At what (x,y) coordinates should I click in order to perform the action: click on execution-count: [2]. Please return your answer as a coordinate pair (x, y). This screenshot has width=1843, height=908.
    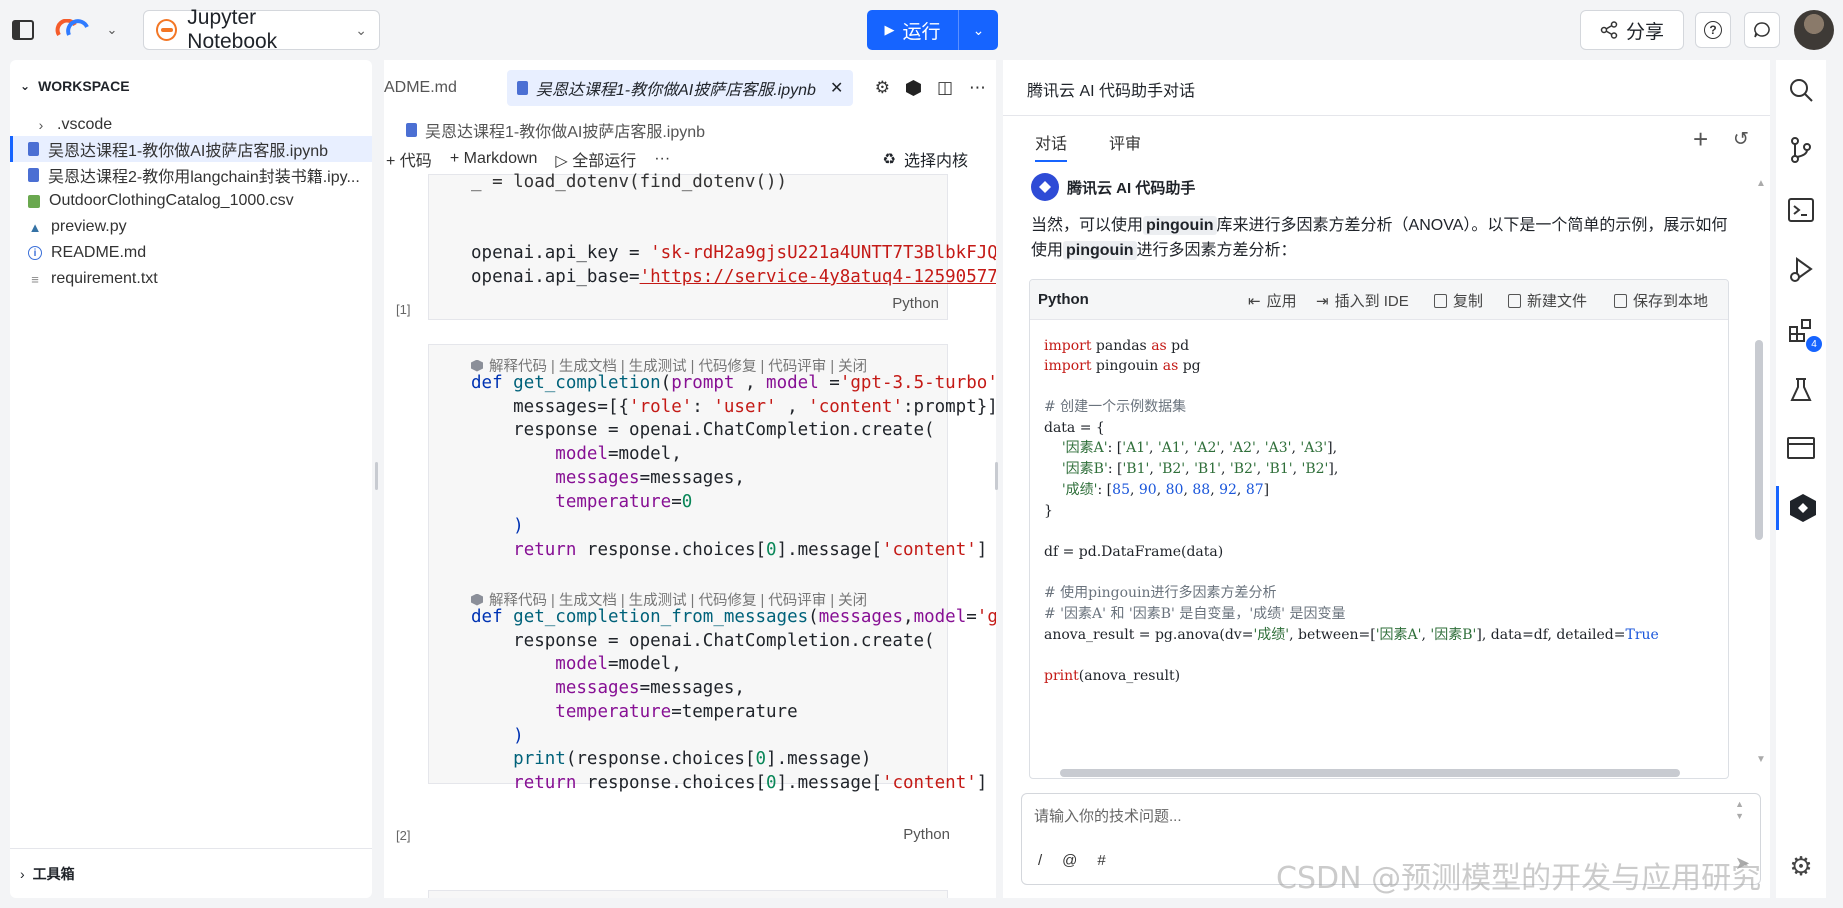
    Looking at the image, I should click on (403, 835).